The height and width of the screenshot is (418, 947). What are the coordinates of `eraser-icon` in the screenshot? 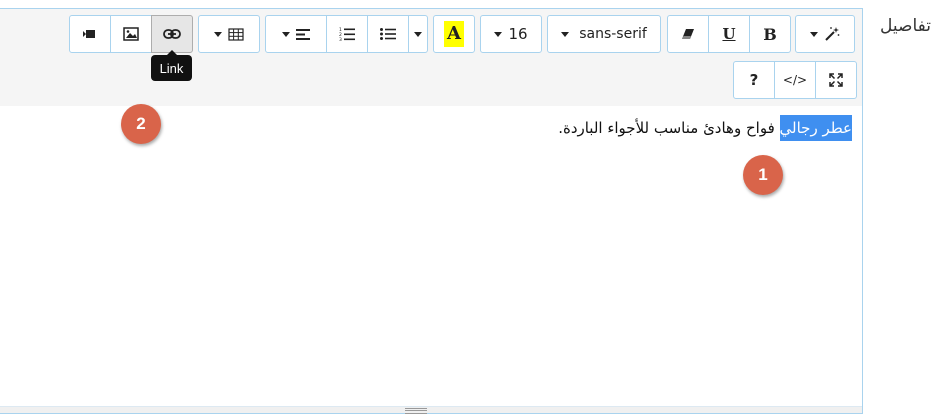 It's located at (688, 34).